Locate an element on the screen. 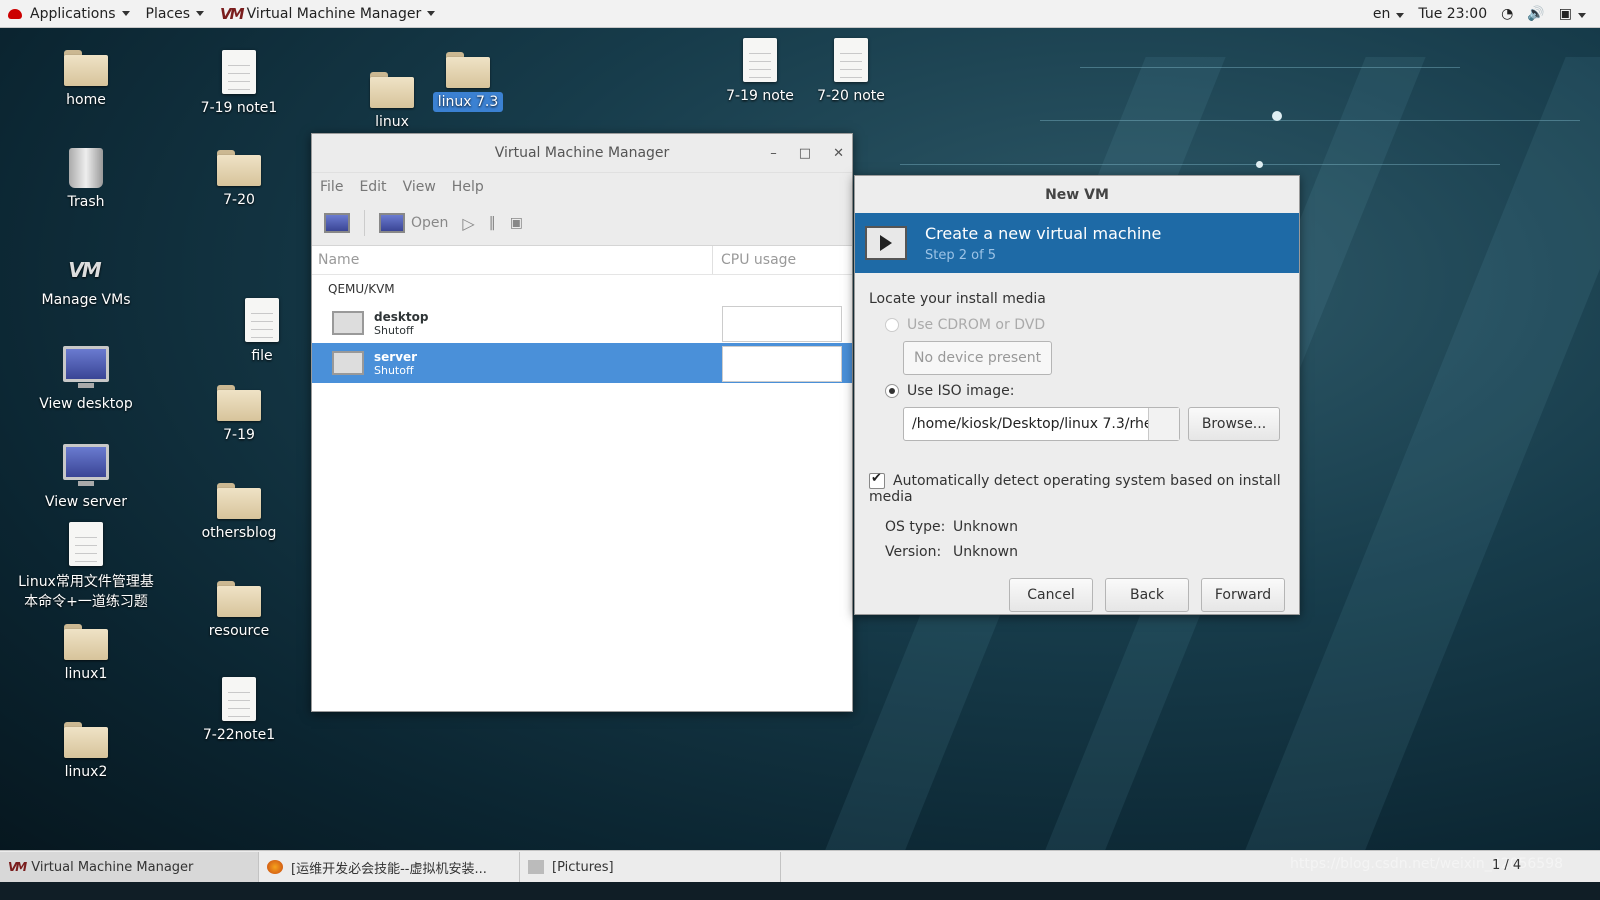 This screenshot has height=900, width=1600. desktop-icon-label: View desktop is located at coordinates (86, 404).